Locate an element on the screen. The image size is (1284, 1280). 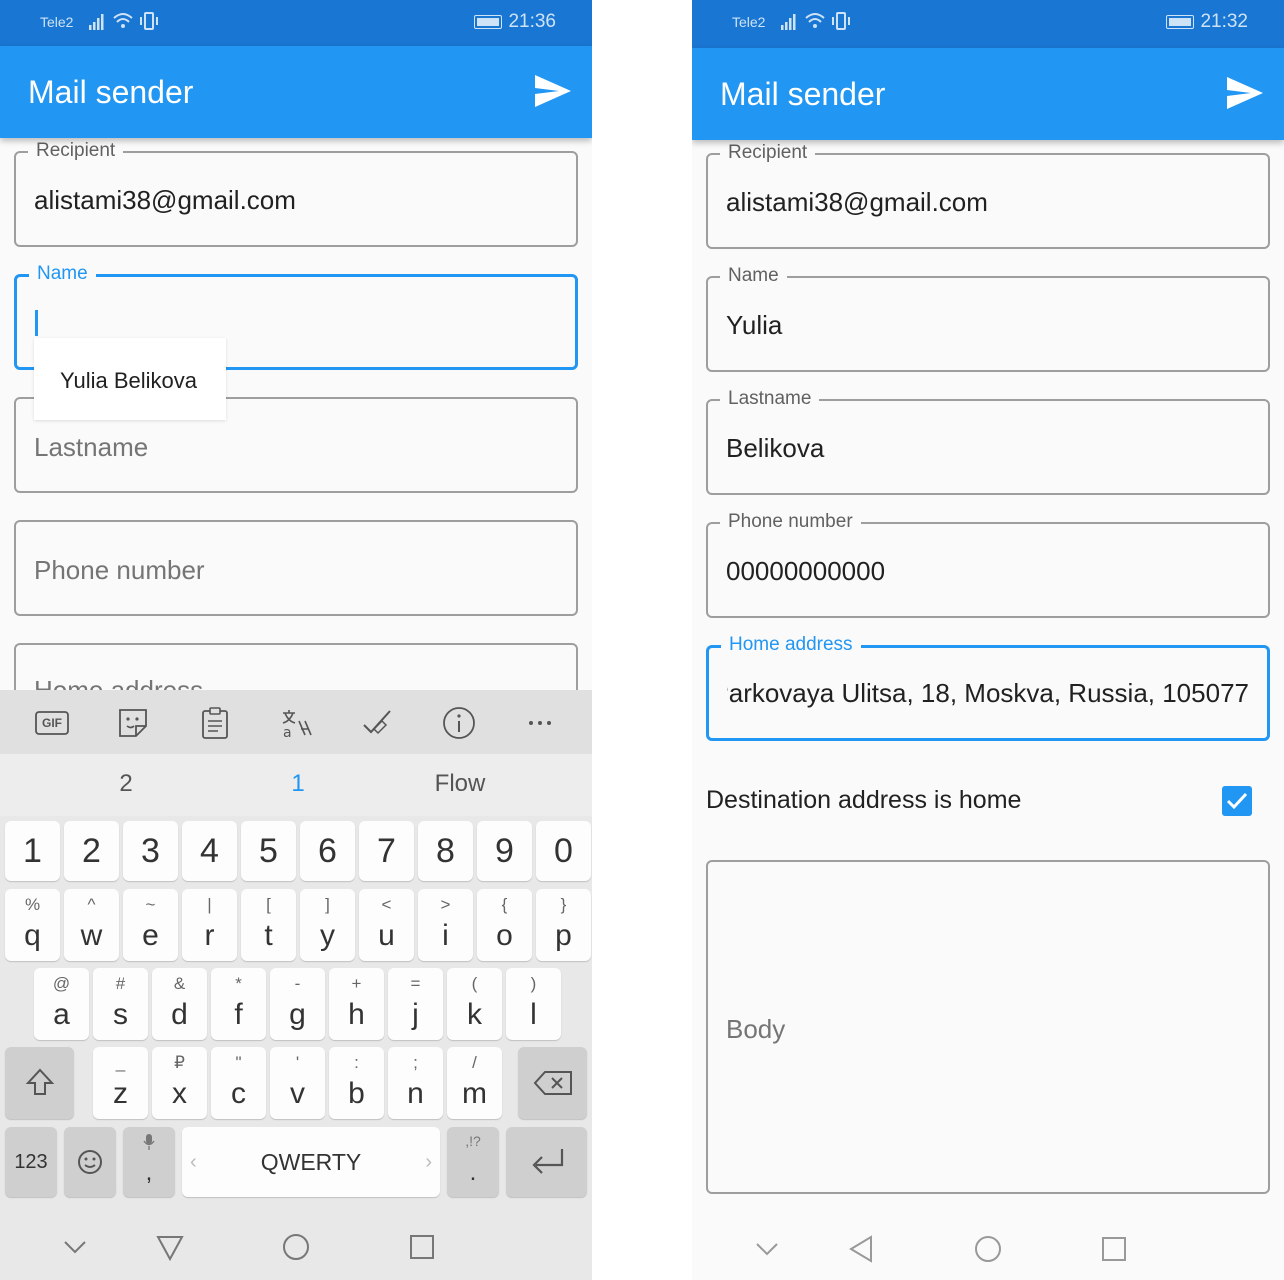
period-label: . is located at coordinates (473, 1172).